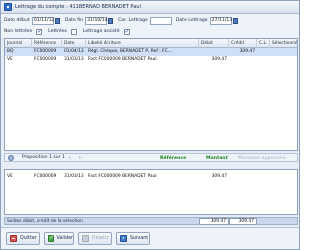  Describe the element at coordinates (96, 20) in the screenshot. I see `date-fin-field: 31/10/14` at that location.